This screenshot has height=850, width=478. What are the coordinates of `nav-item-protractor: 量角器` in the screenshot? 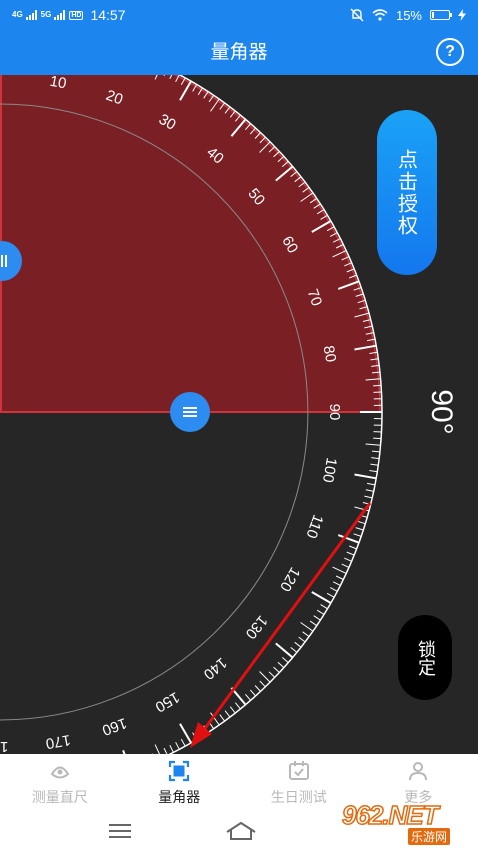 It's located at (180, 783).